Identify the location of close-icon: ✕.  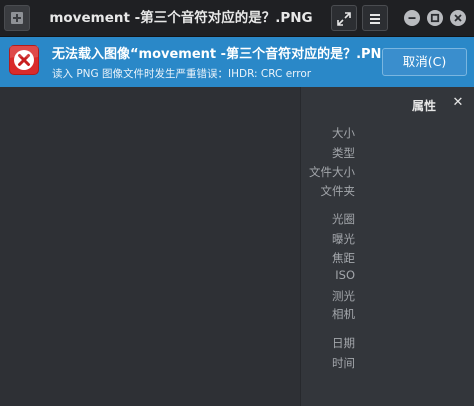
(458, 102).